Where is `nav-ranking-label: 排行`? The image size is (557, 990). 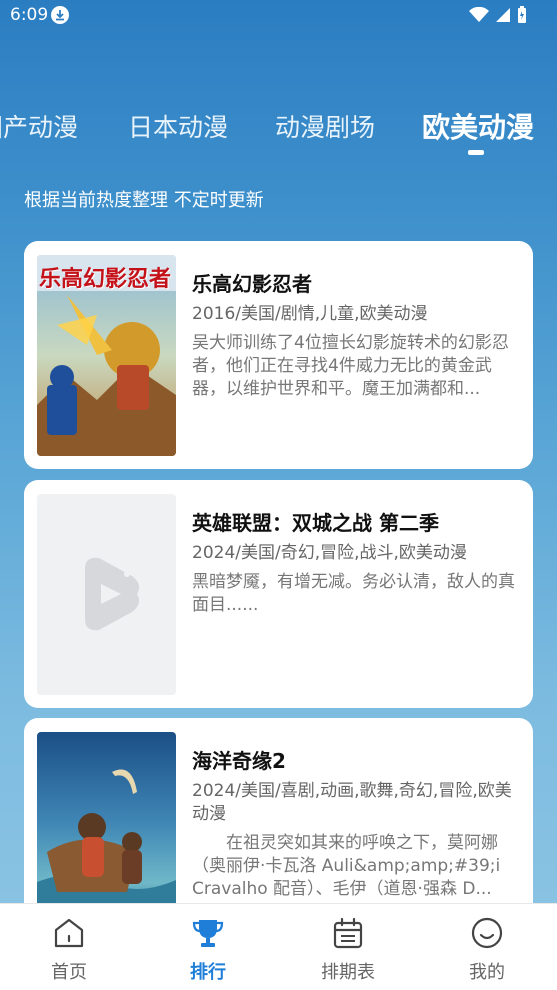
nav-ranking-label: 排行 is located at coordinates (208, 972).